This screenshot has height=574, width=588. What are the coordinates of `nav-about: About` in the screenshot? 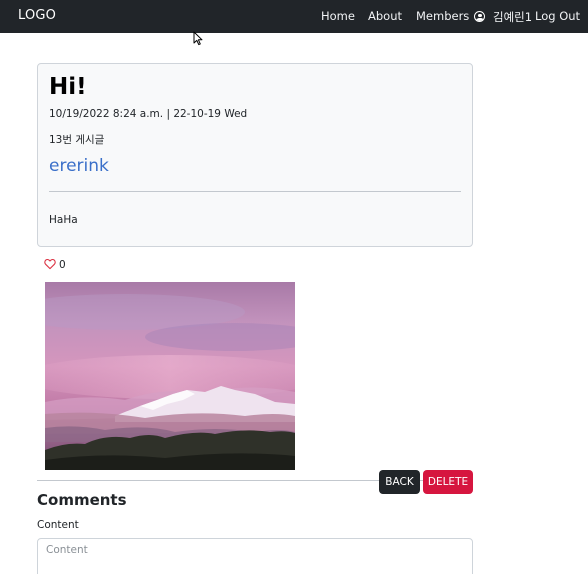 It's located at (385, 16).